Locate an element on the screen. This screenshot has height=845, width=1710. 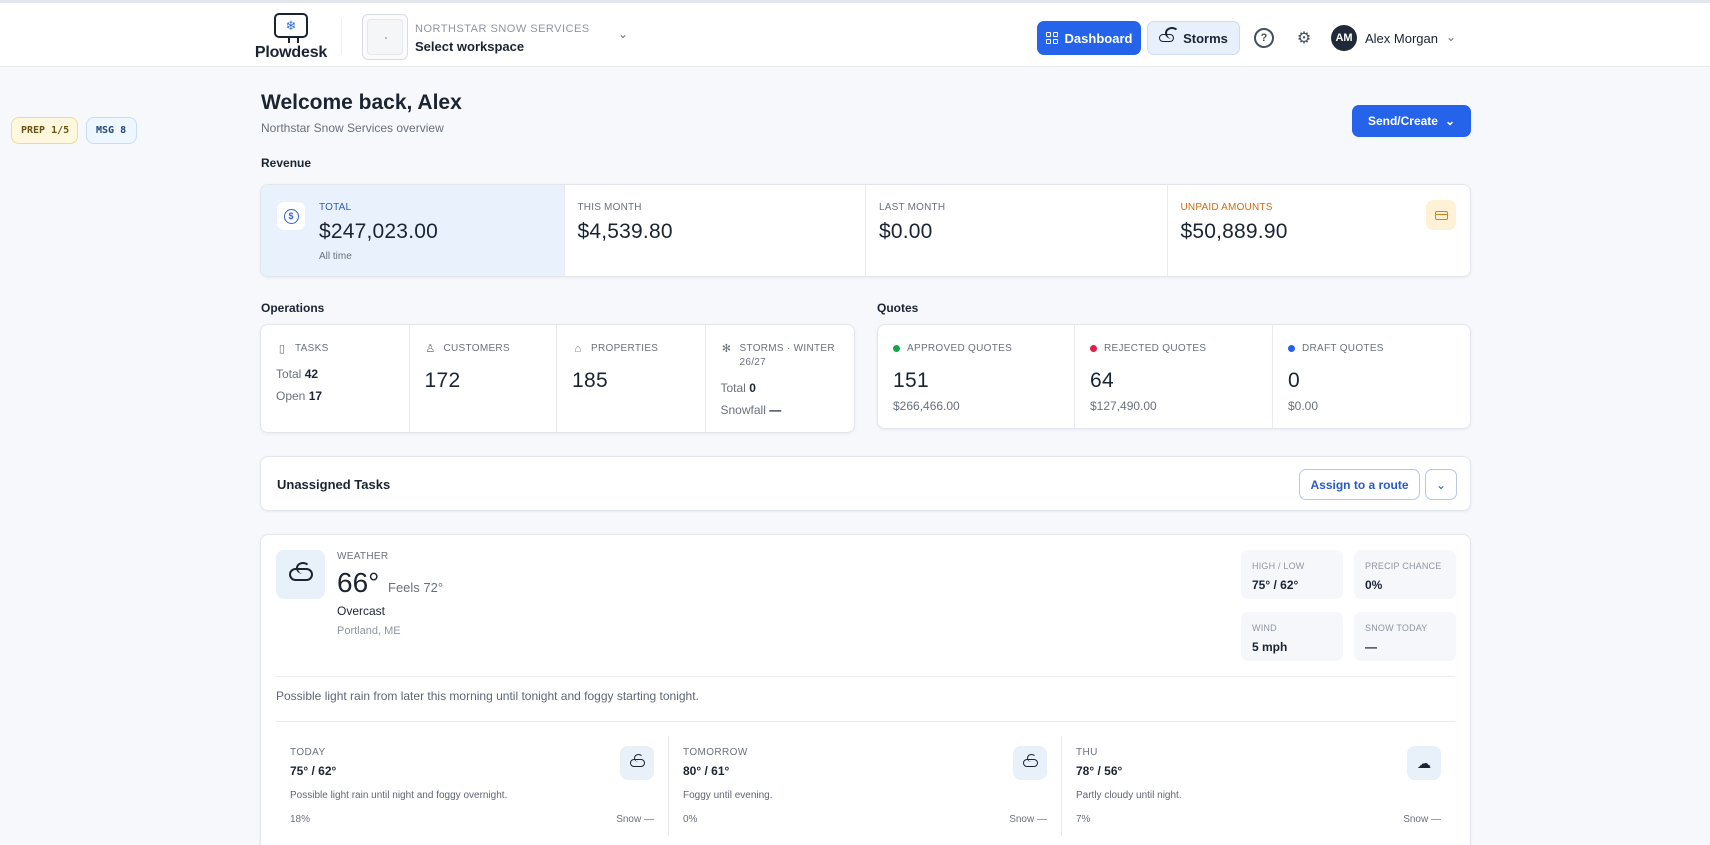
snow-today-label: SNOW TODAY is located at coordinates (1396, 628).